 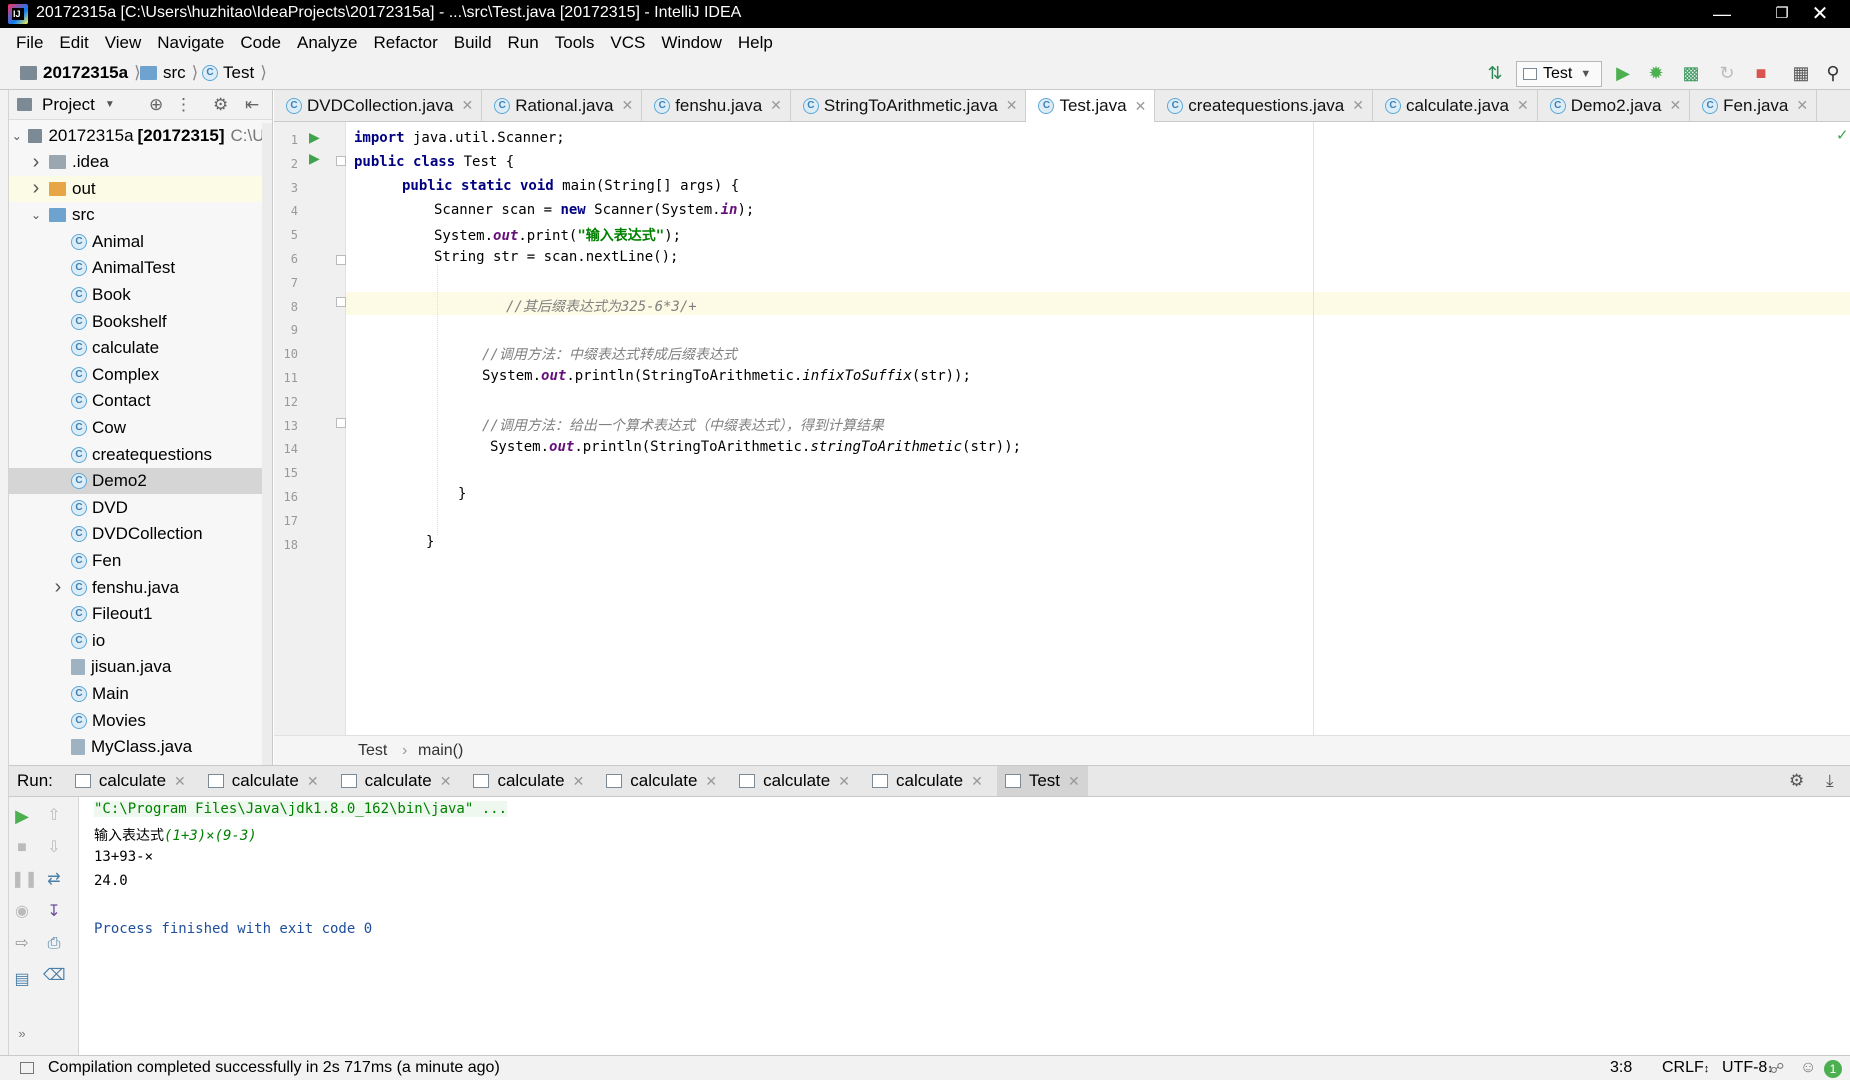 What do you see at coordinates (140, 694) in the screenshot?
I see `tree-item: C Main` at bounding box center [140, 694].